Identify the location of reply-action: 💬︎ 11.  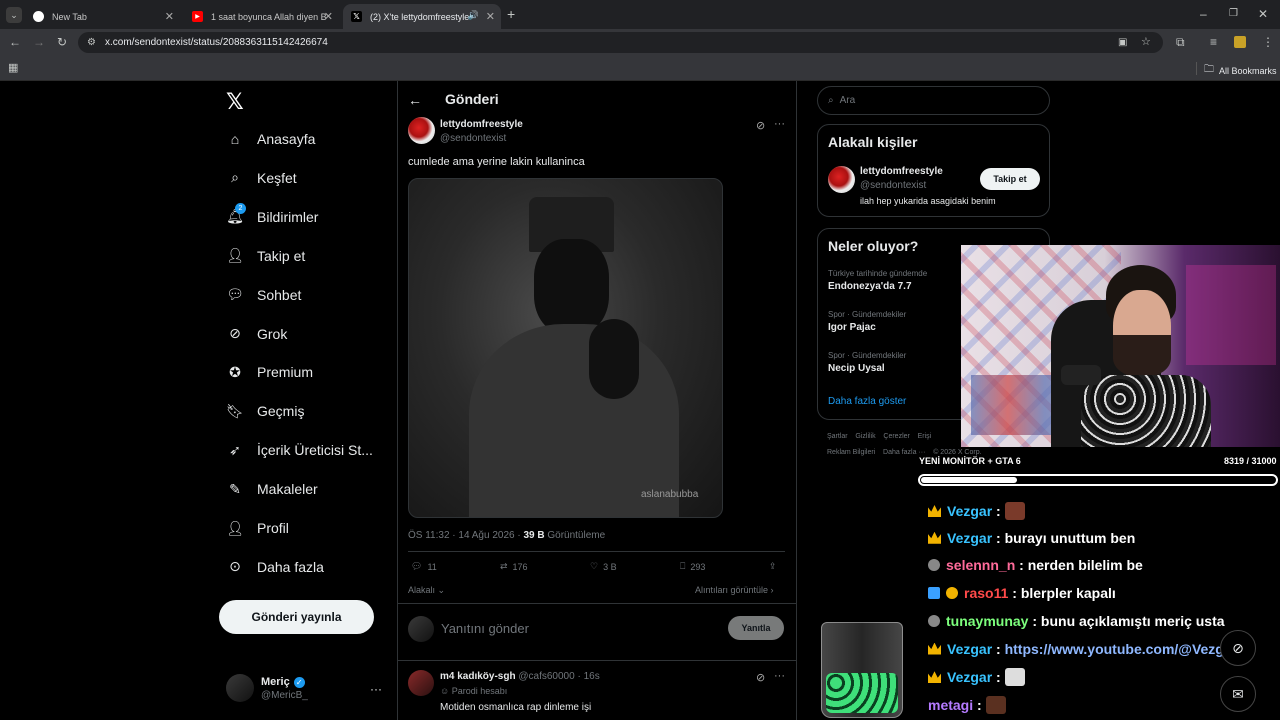
(424, 566).